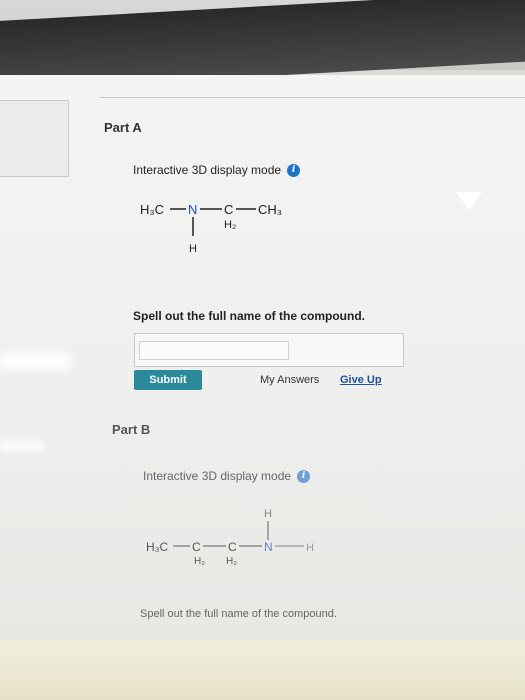  I want to click on side-panel, so click(34, 138).